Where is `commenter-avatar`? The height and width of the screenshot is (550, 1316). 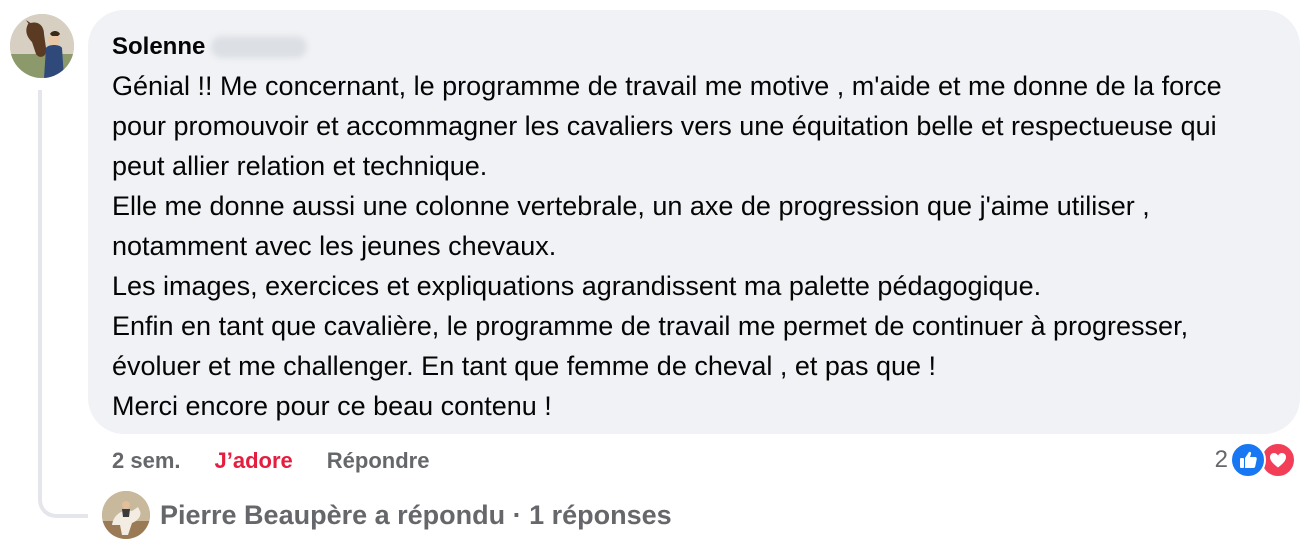
commenter-avatar is located at coordinates (42, 46).